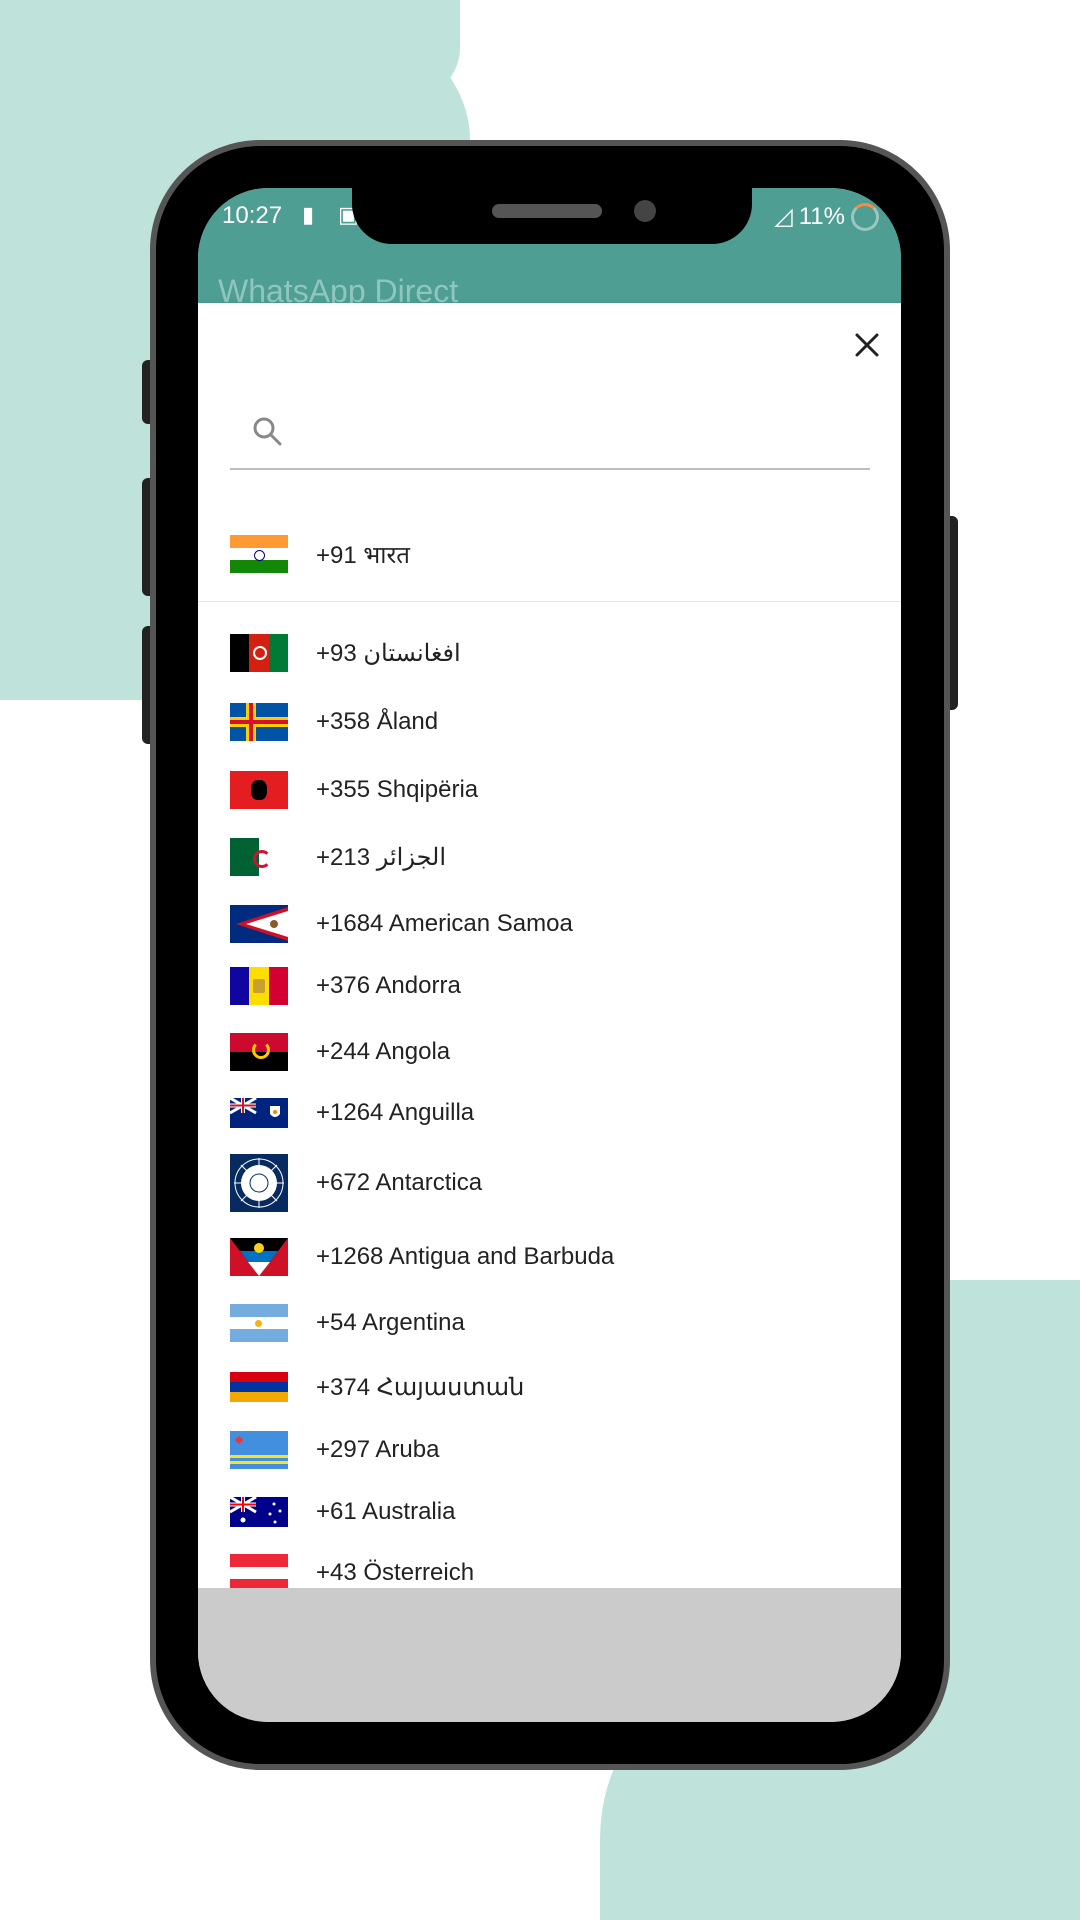 The image size is (1080, 1920). I want to click on battery-icon, so click(865, 216).